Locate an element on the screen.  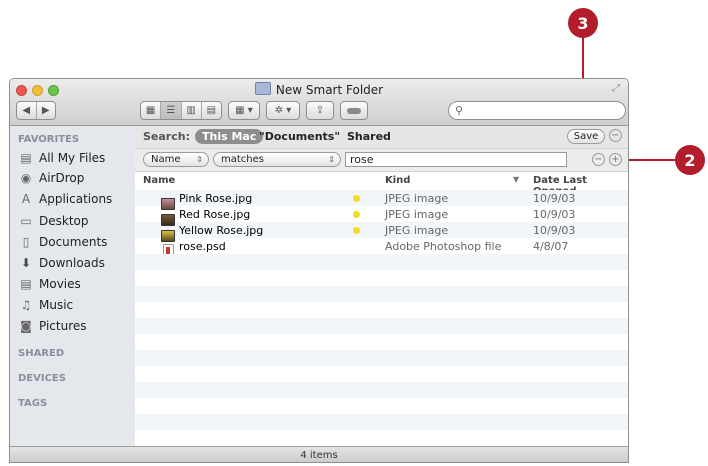
gear-icon: ✲ ▾ is located at coordinates (283, 110).